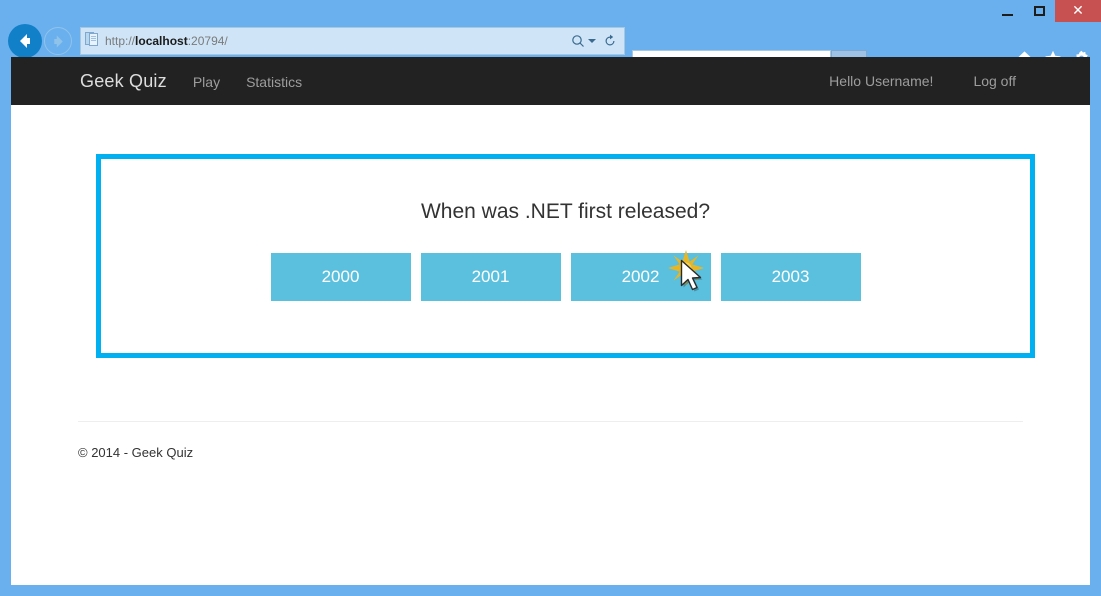 This screenshot has width=1101, height=596. What do you see at coordinates (1007, 11) in the screenshot?
I see `minimize-icon` at bounding box center [1007, 11].